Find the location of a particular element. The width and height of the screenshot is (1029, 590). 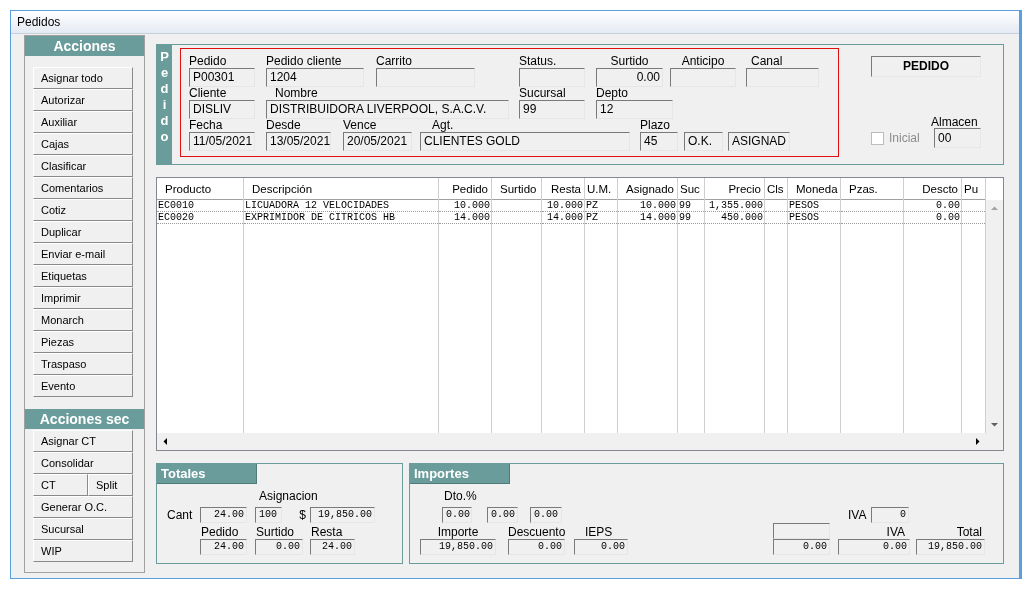

text-field: O.K. is located at coordinates (703, 141).